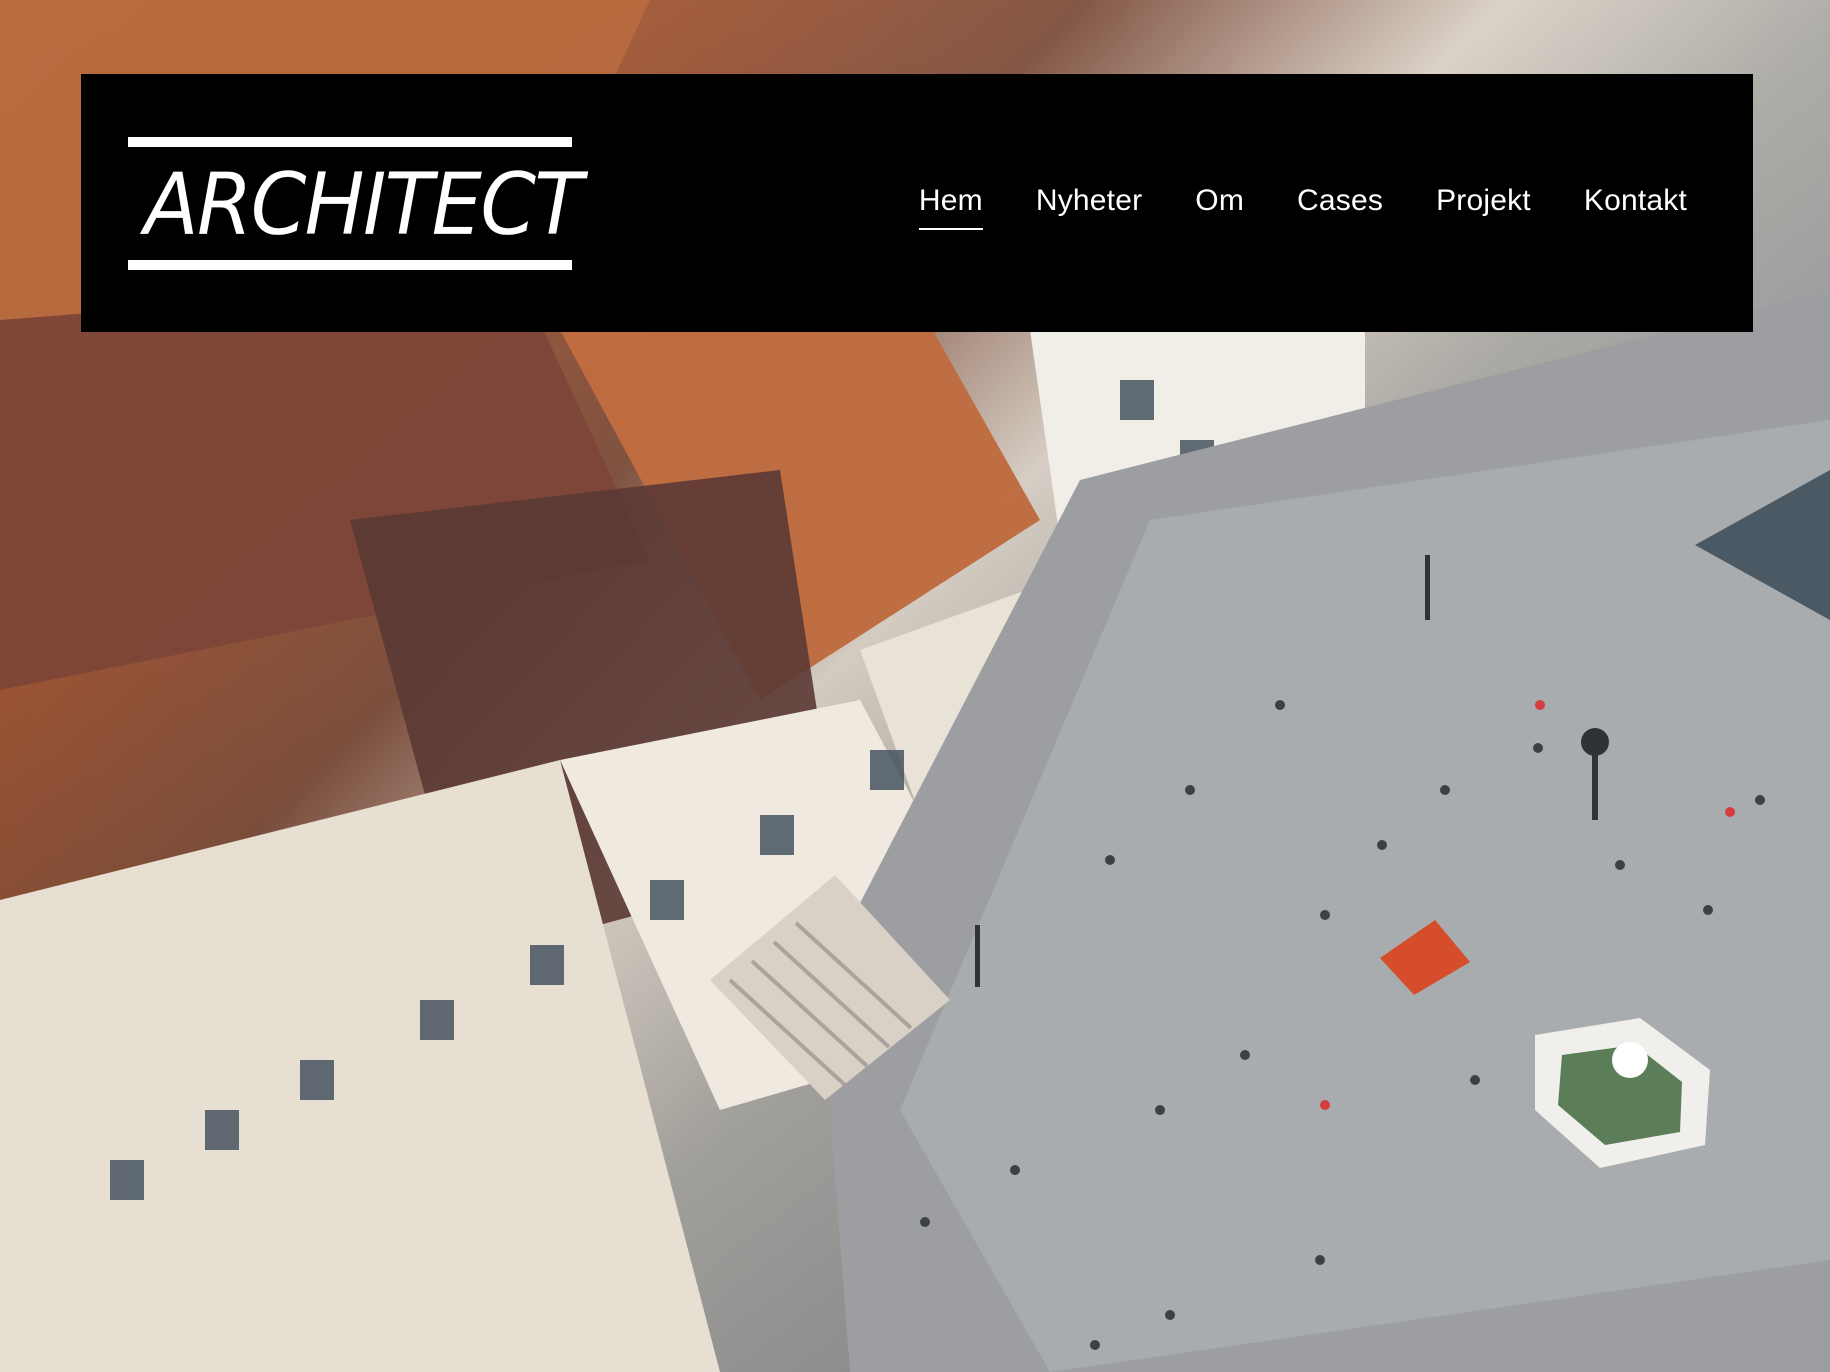 The width and height of the screenshot is (1830, 1372). Describe the element at coordinates (350, 265) in the screenshot. I see `logo-bottom-rule` at that location.